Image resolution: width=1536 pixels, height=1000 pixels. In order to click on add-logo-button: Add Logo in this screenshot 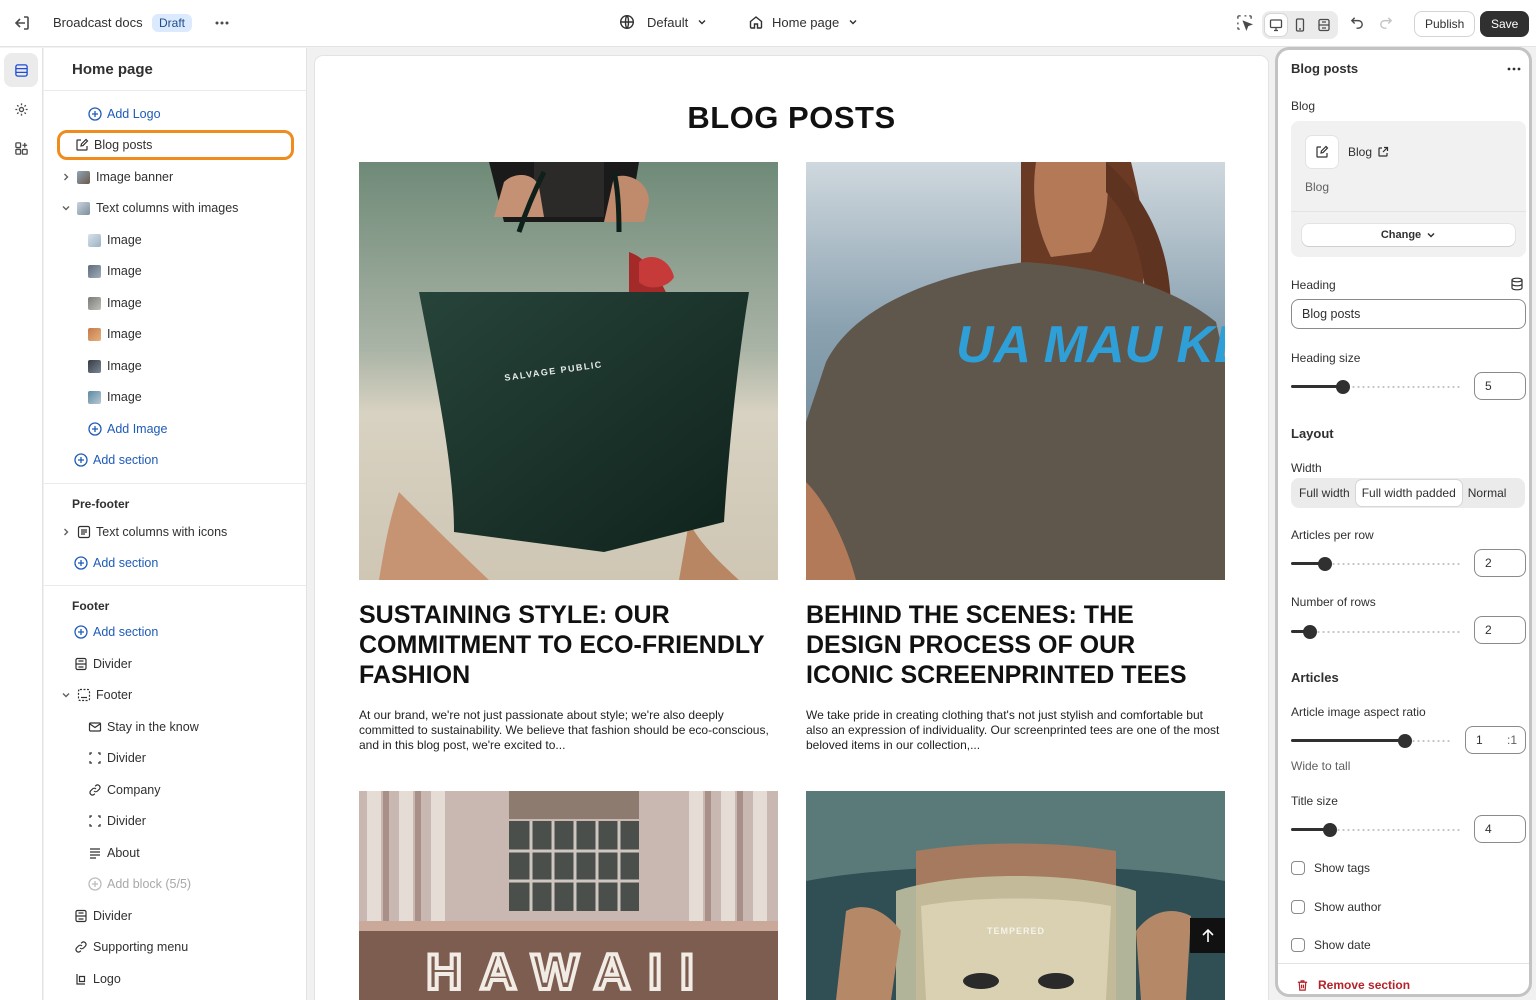, I will do `click(175, 114)`.